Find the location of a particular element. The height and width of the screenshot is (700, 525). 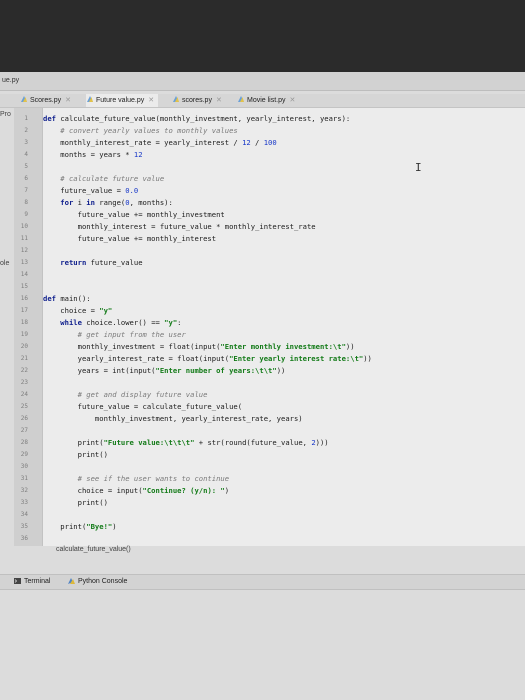

code-line-4: months = years * 12 is located at coordinates (93, 154).